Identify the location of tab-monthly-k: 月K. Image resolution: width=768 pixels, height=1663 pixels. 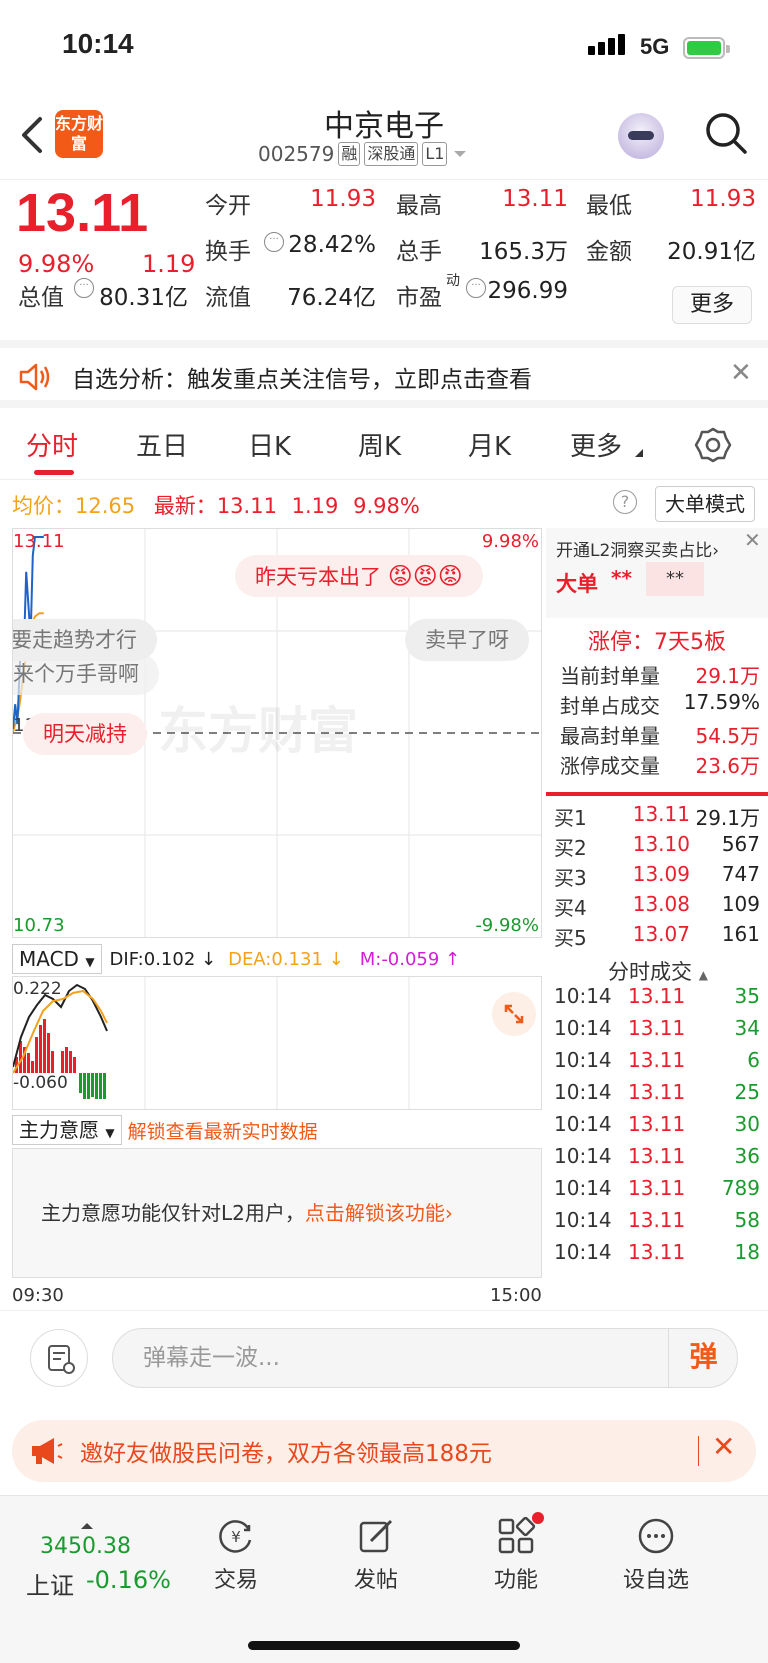
(489, 444).